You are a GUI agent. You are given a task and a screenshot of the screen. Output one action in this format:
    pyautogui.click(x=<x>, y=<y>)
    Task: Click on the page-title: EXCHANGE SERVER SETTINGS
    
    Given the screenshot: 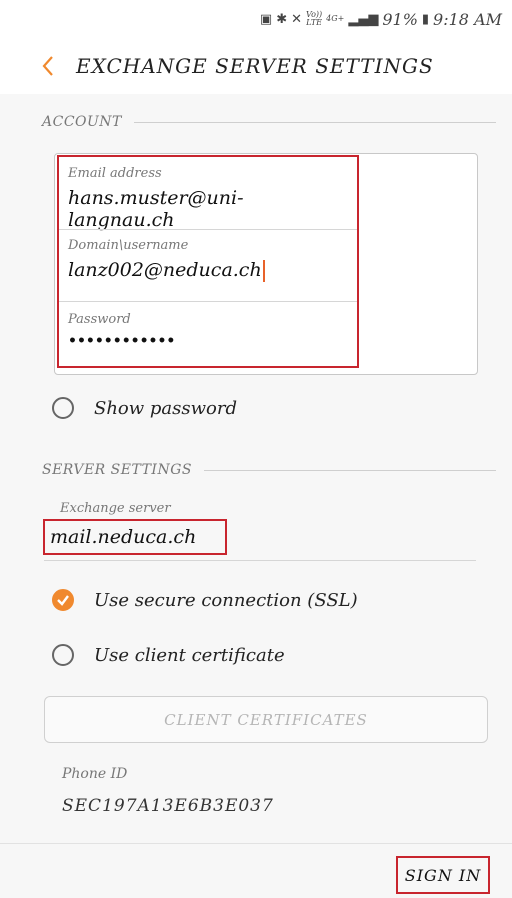 What is the action you would take?
    pyautogui.click(x=255, y=66)
    